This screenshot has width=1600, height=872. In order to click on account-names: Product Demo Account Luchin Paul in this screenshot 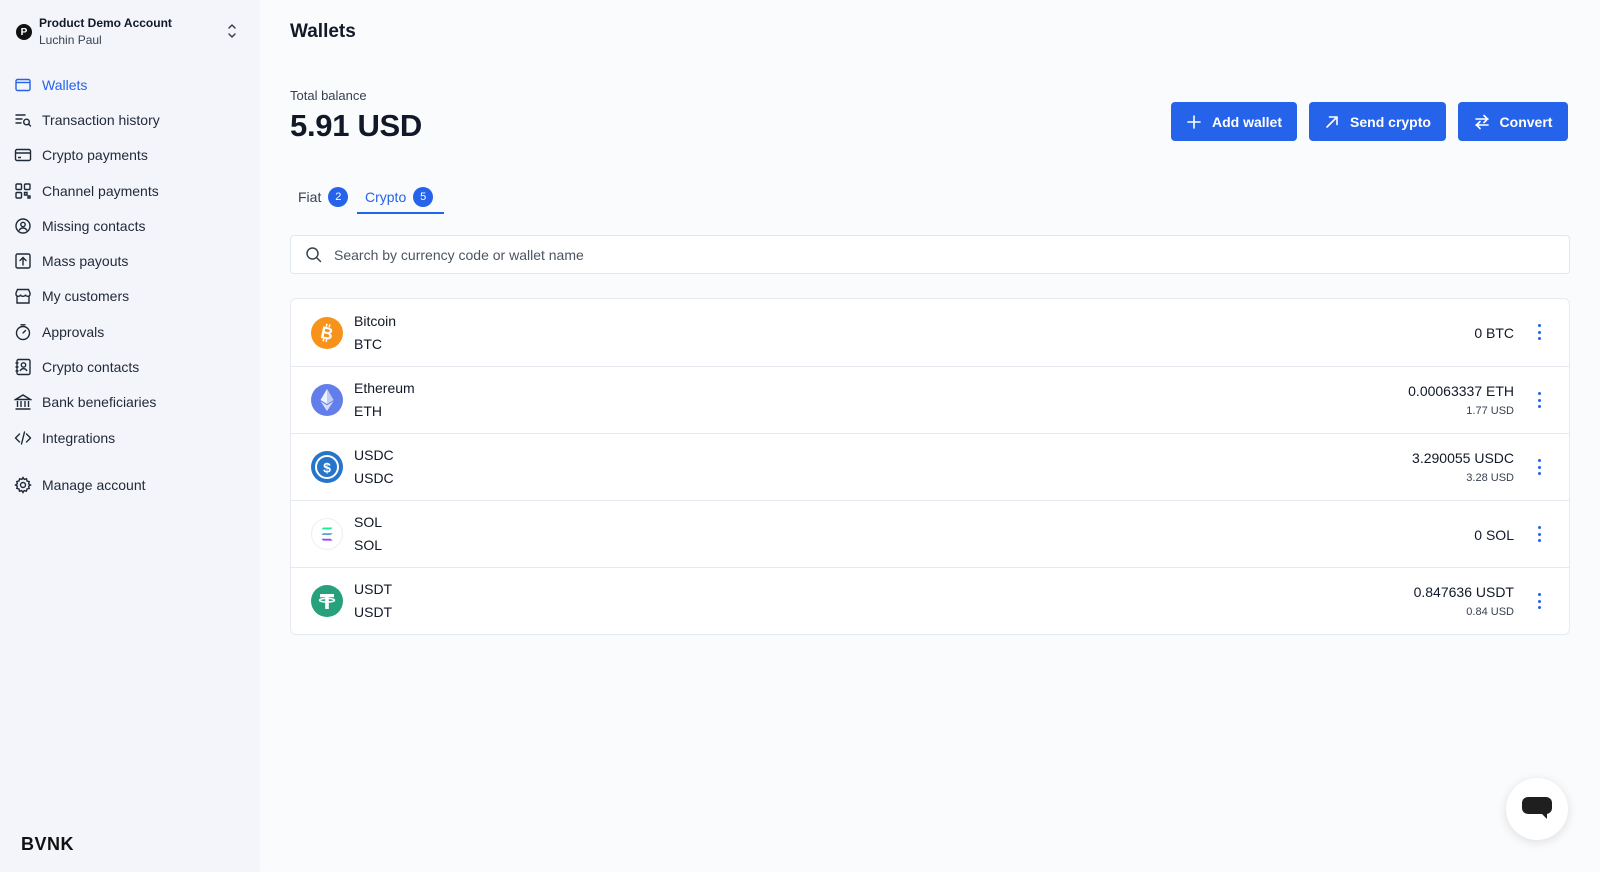, I will do `click(105, 32)`.